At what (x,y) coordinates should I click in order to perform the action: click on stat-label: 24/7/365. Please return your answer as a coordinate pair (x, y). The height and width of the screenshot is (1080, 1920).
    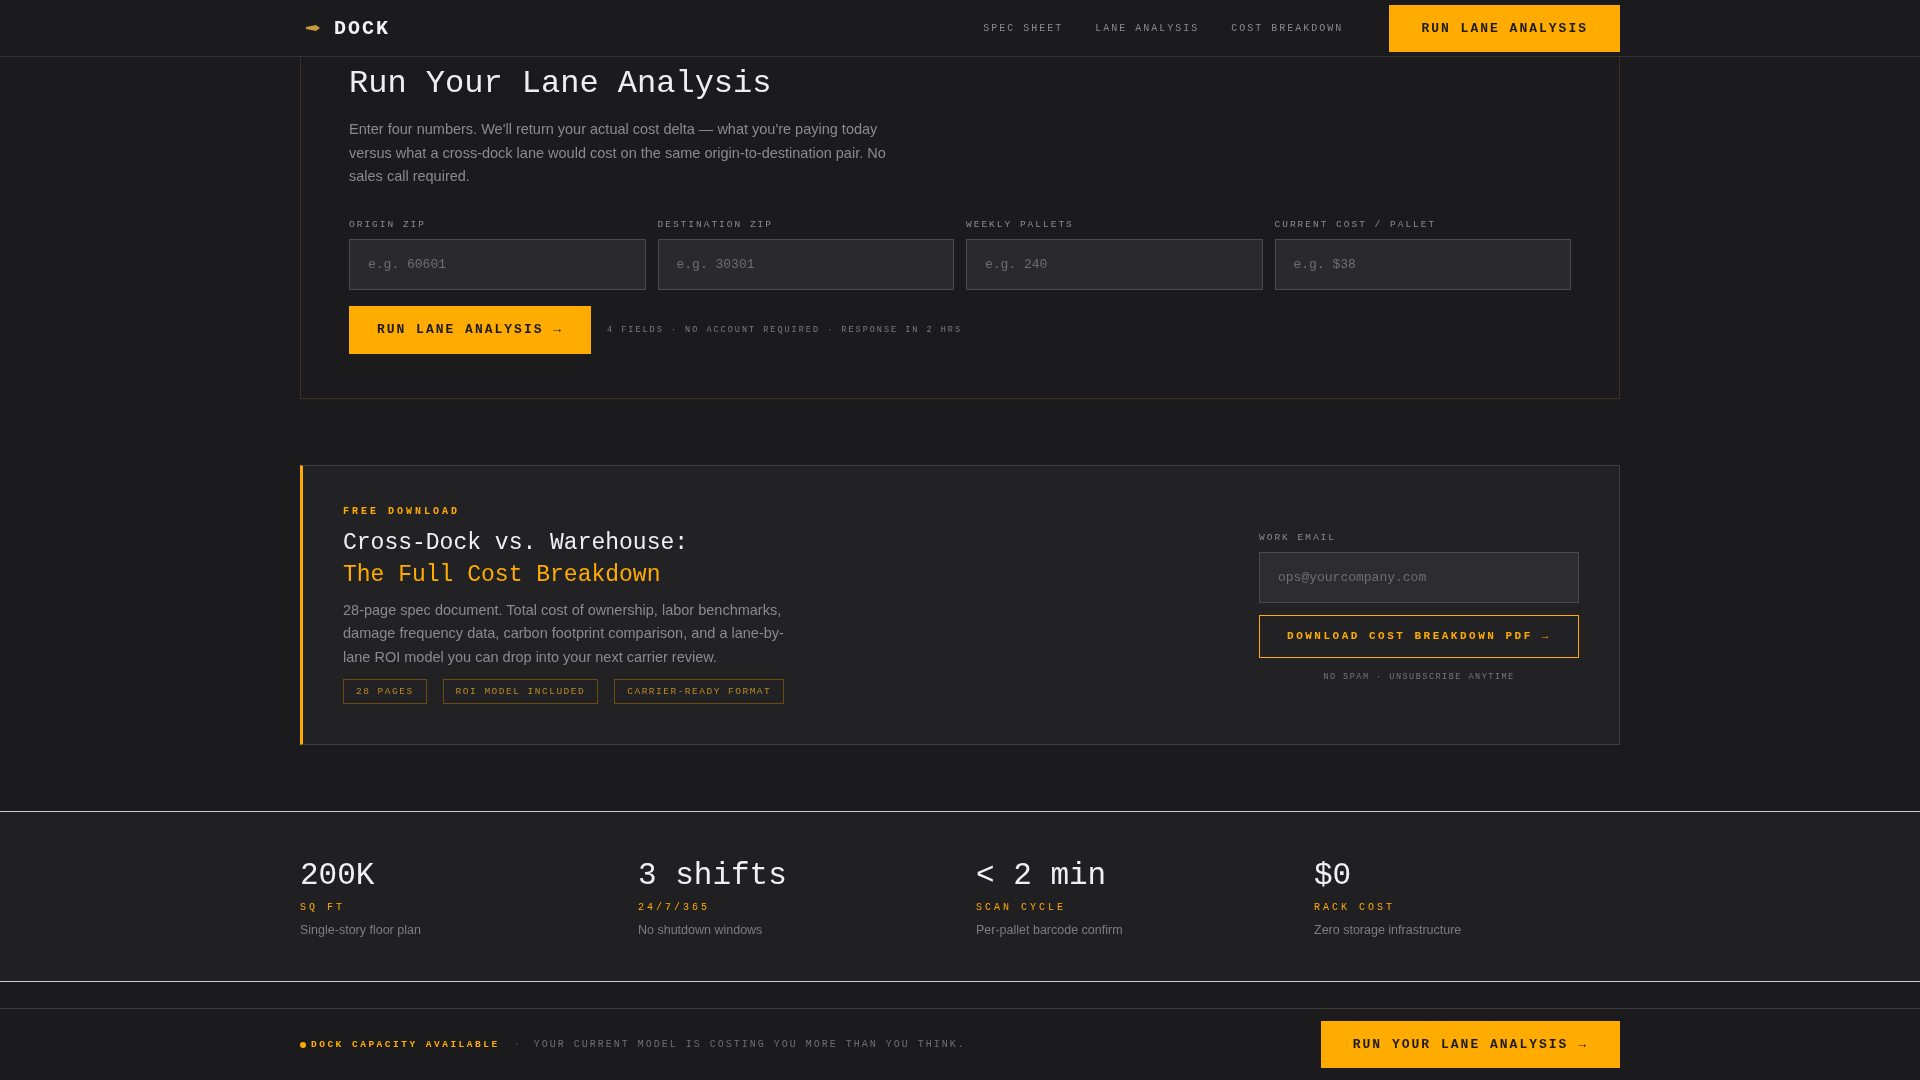
    Looking at the image, I should click on (674, 907).